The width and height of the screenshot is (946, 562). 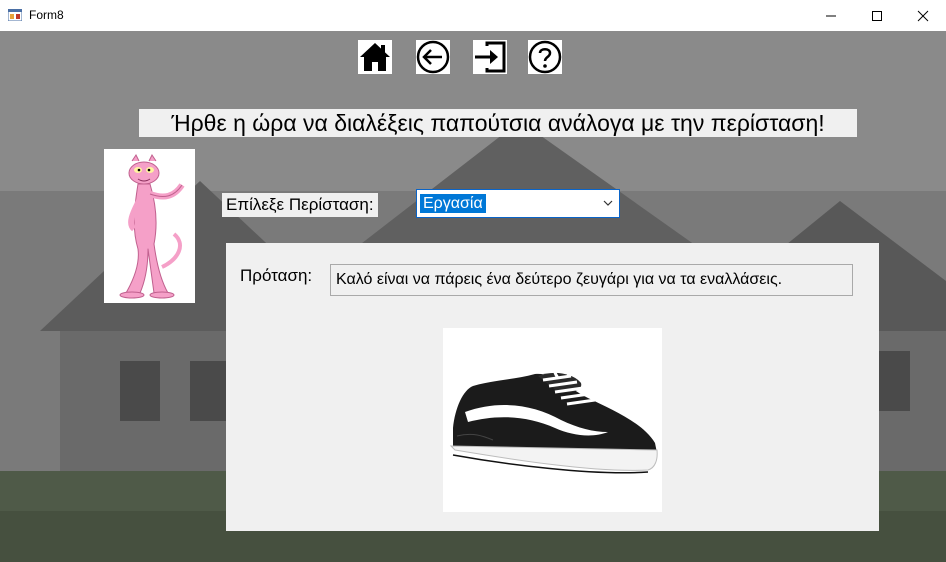 I want to click on minimize-icon, so click(x=831, y=15).